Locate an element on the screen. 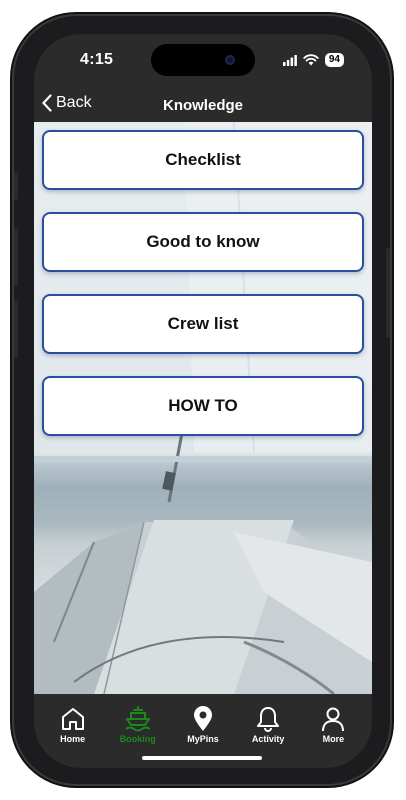 The height and width of the screenshot is (800, 406). tab-home: Home is located at coordinates (73, 724).